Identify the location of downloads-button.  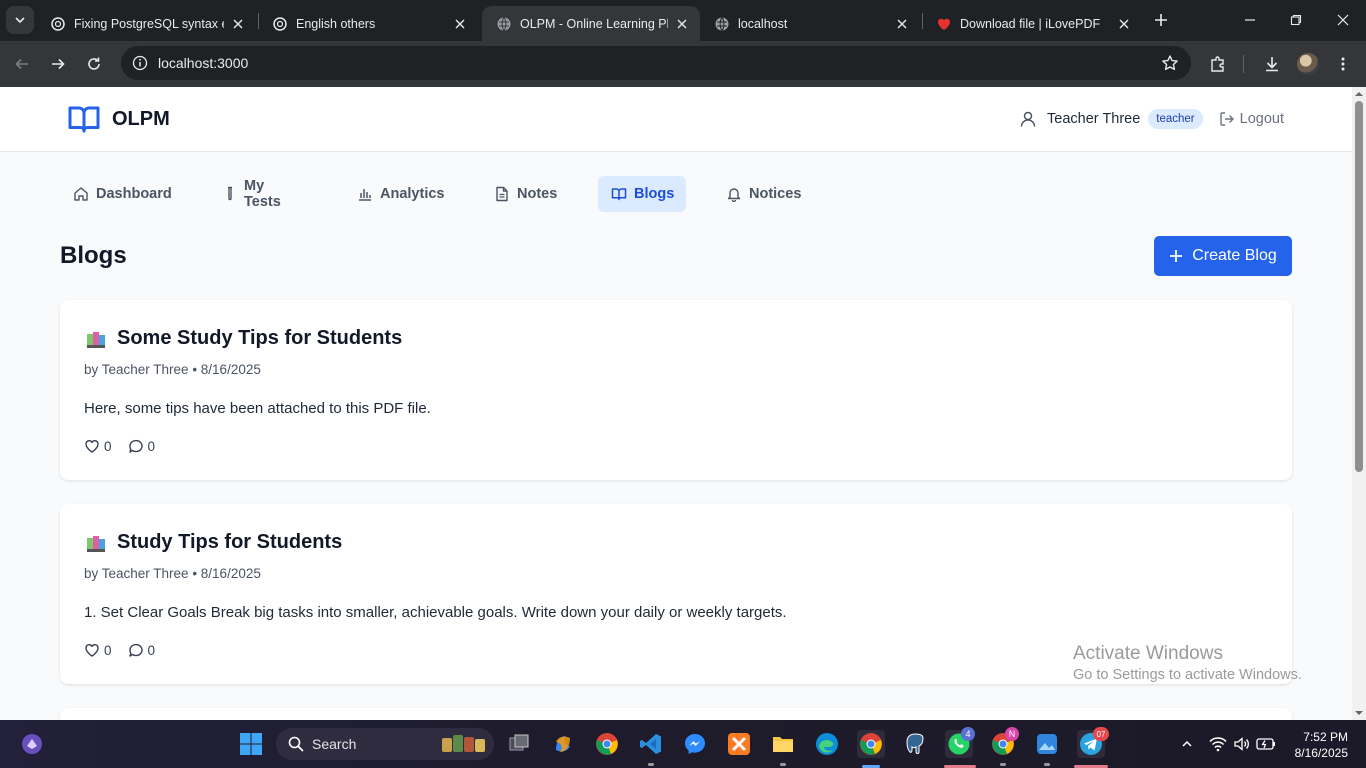
(1272, 64).